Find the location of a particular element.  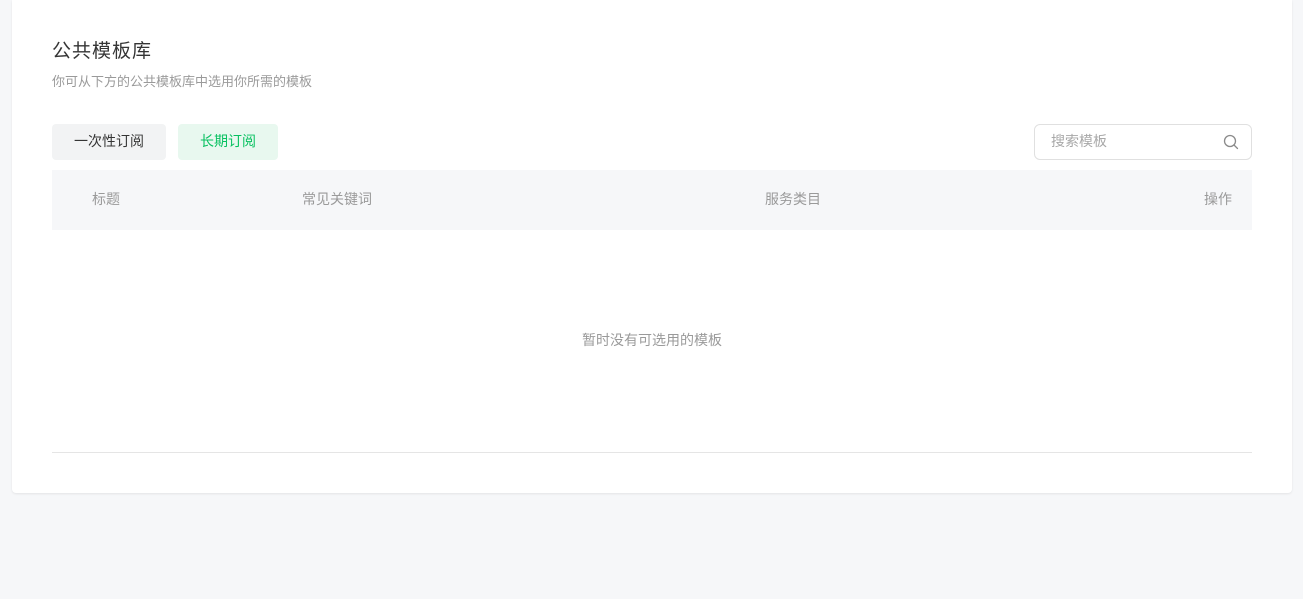

page-subtitle: 你可从下方的公共模板库中选用你所需的模板 is located at coordinates (182, 82).